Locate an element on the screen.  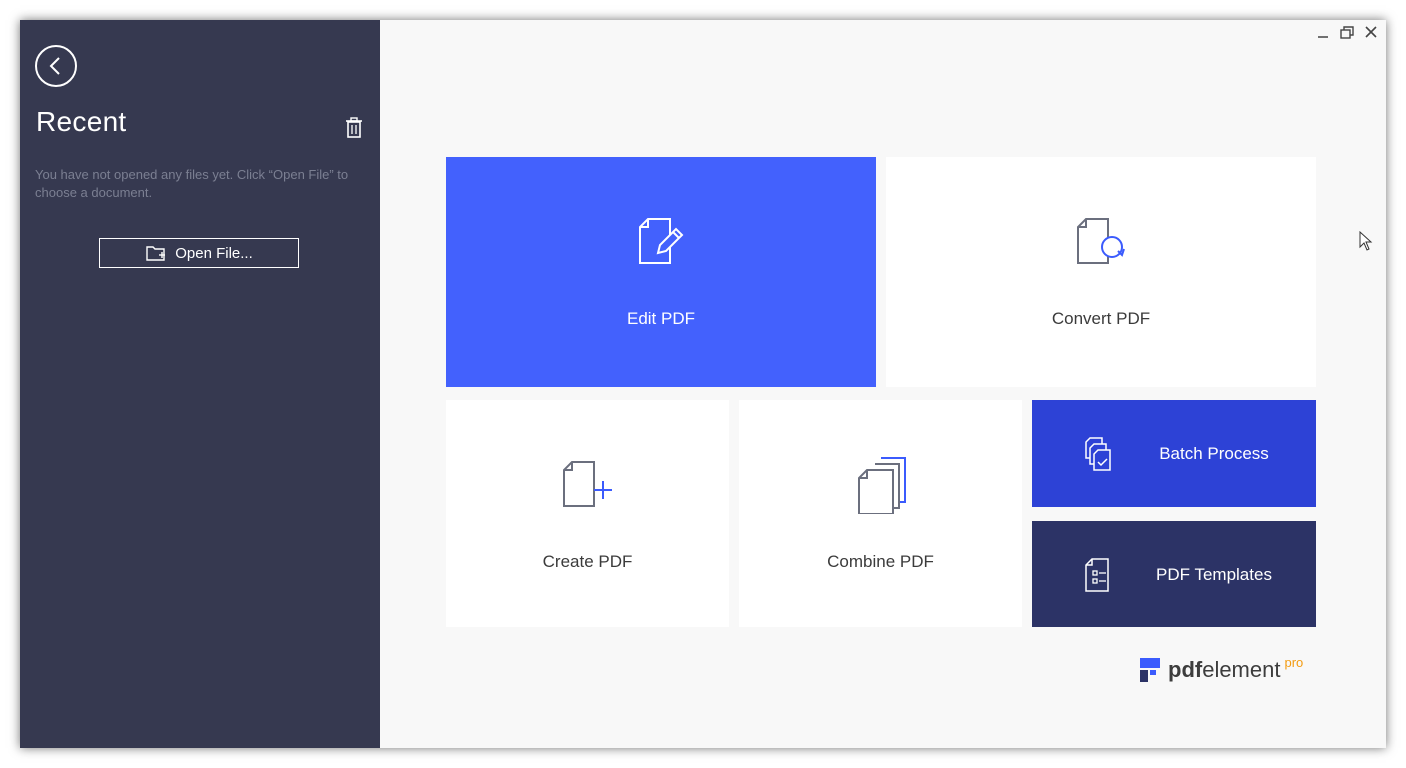
edit-pdf-label: Edit PDF is located at coordinates (661, 318).